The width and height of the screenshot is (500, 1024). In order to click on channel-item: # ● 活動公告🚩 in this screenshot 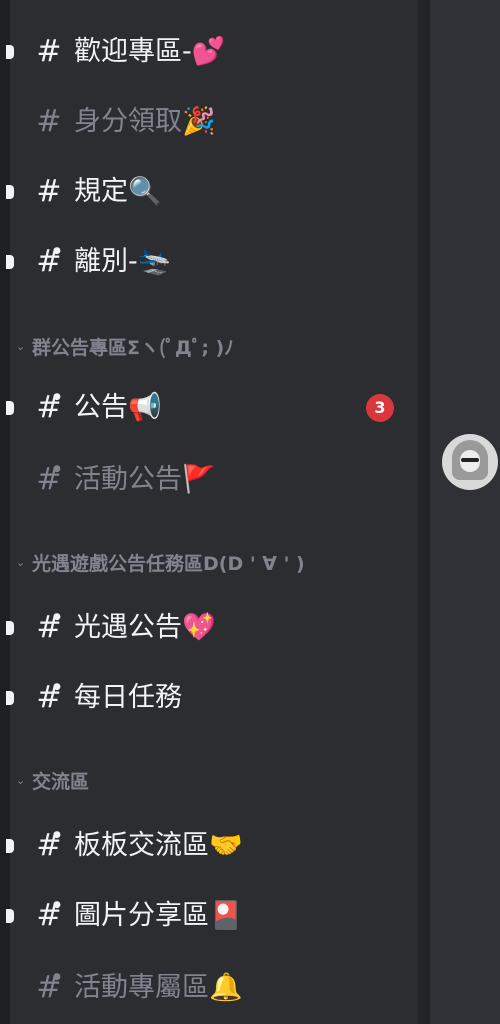, I will do `click(214, 480)`.